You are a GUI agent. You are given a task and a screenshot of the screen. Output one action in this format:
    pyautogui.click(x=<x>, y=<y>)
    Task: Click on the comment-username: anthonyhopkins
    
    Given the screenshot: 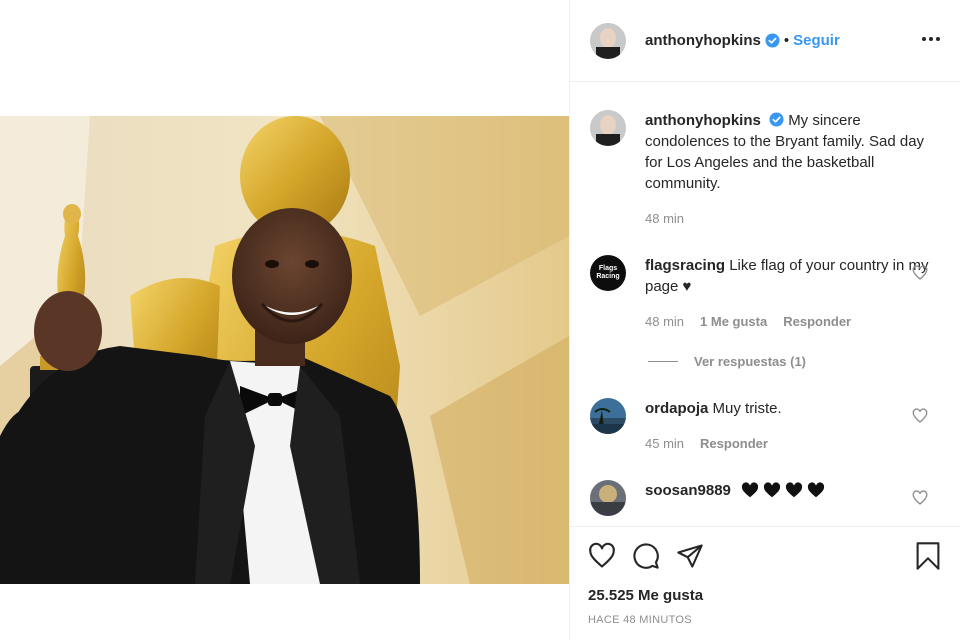 What is the action you would take?
    pyautogui.click(x=703, y=120)
    